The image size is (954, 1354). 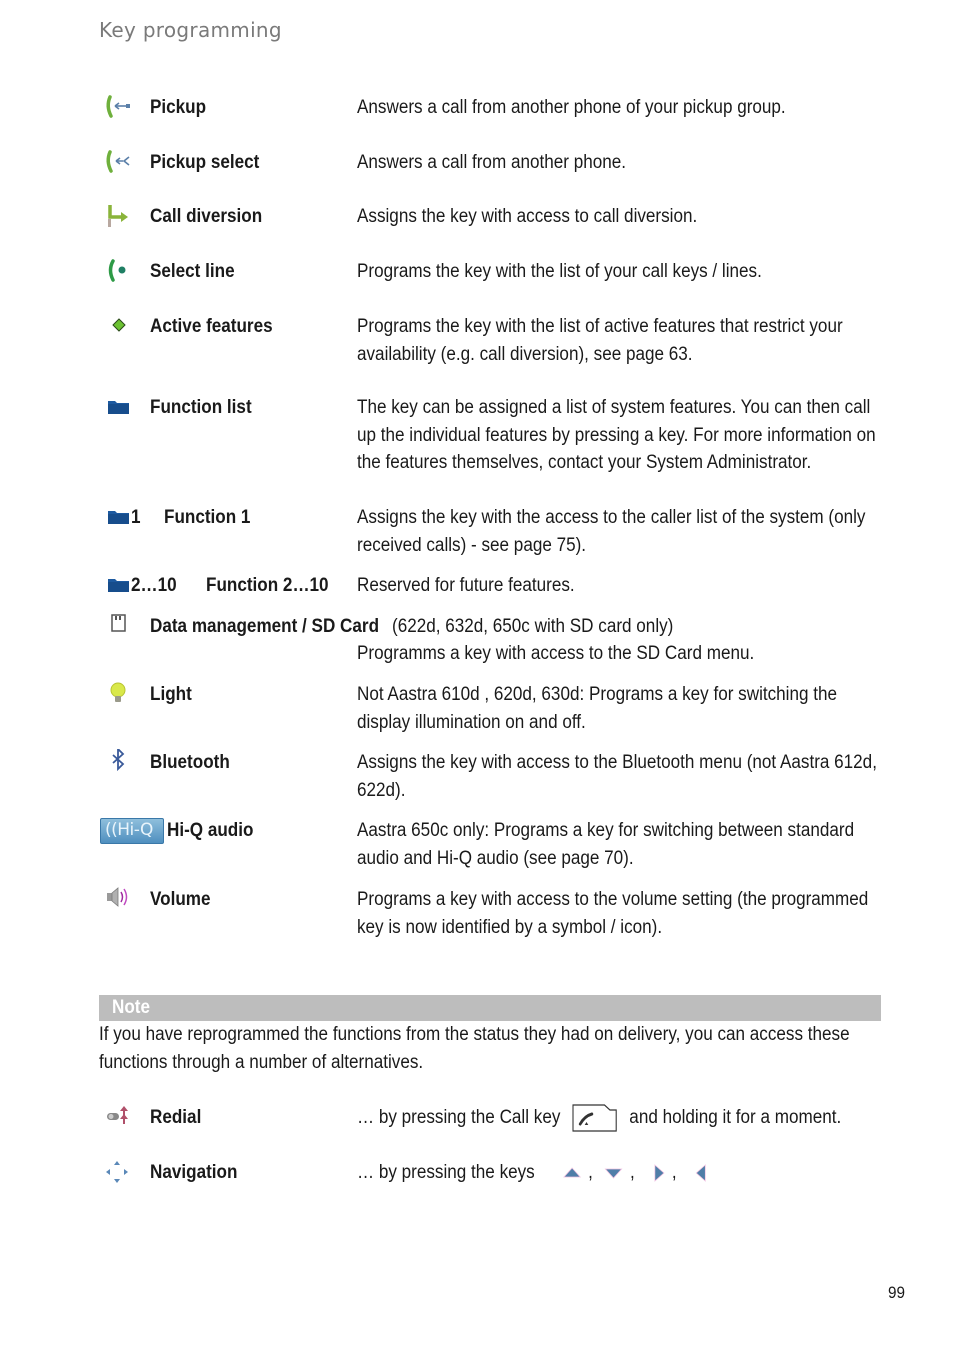 I want to click on description-after: and holding it for a moment., so click(x=735, y=1118).